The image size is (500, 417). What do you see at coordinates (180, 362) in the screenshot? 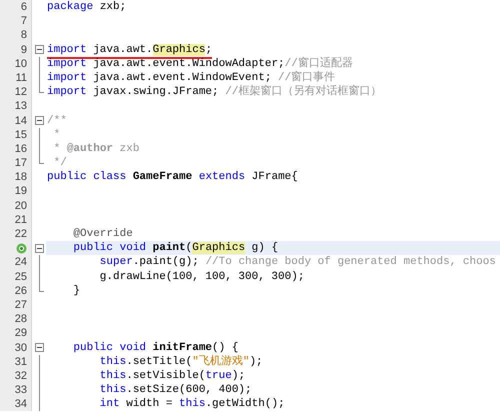
I see `code-line: this.setTitle("飞机游戏");` at bounding box center [180, 362].